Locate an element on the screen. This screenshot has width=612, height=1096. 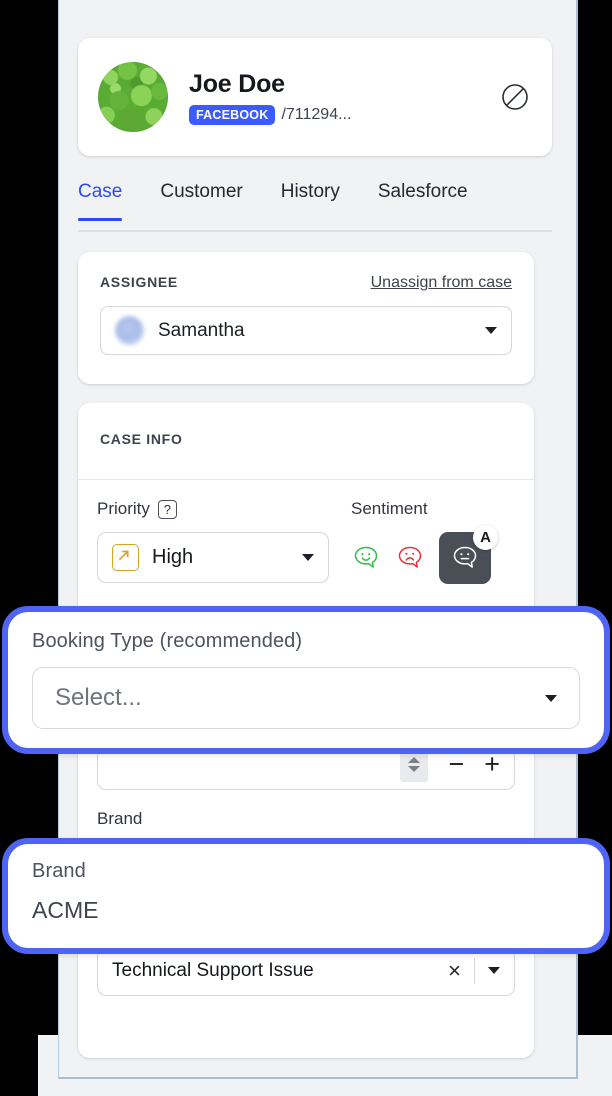
assignee-selected-value: Samantha is located at coordinates (201, 330).